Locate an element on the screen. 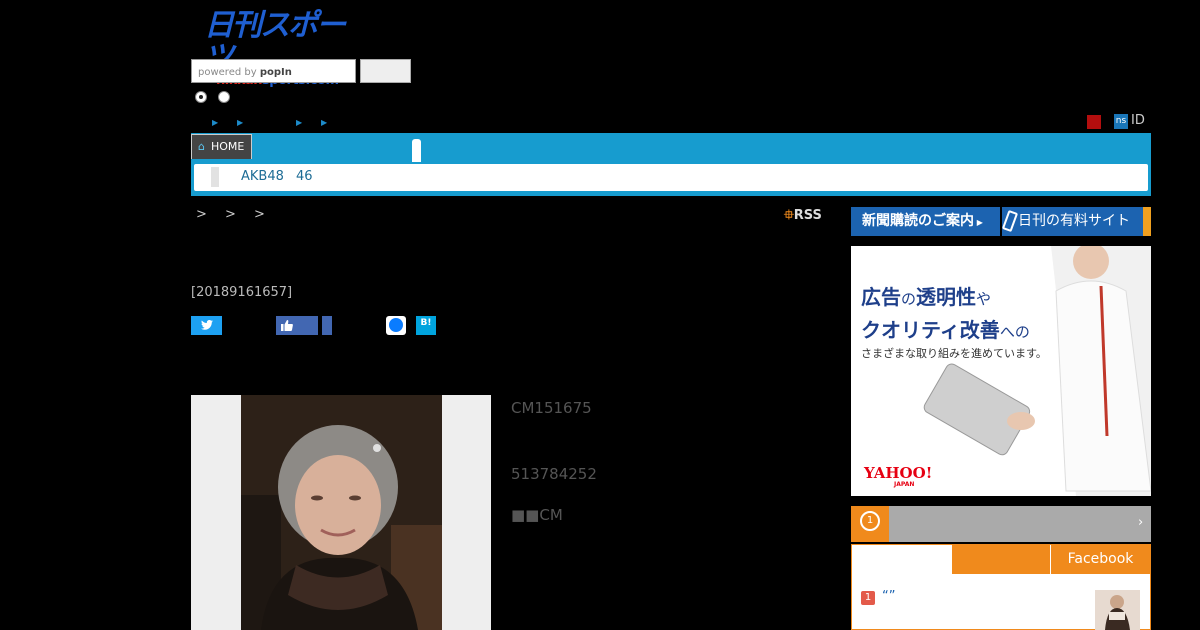 The image size is (1200, 630). ranking-item-thumbnail is located at coordinates (1117, 610).